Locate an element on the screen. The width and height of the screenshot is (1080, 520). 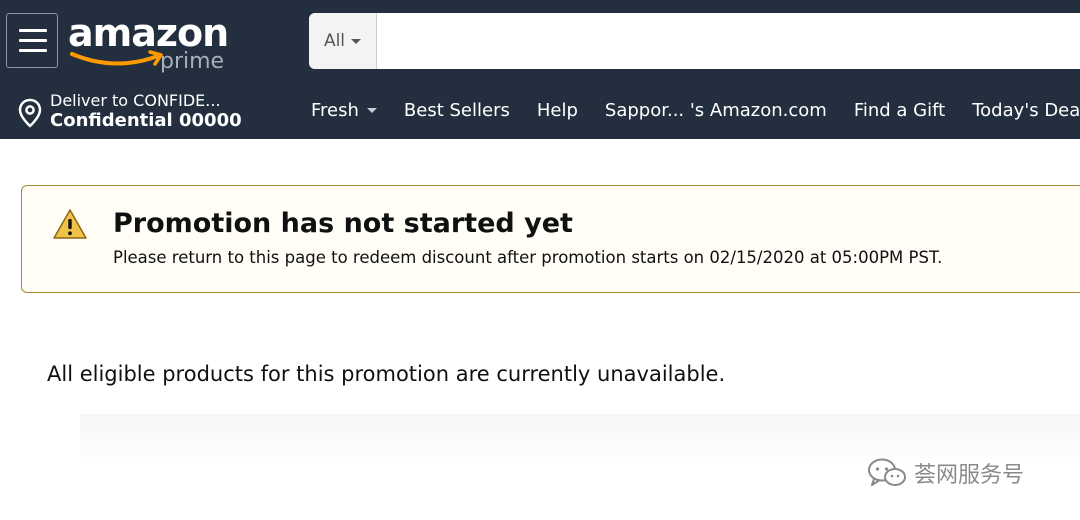
nav-link-label: Help is located at coordinates (557, 110).